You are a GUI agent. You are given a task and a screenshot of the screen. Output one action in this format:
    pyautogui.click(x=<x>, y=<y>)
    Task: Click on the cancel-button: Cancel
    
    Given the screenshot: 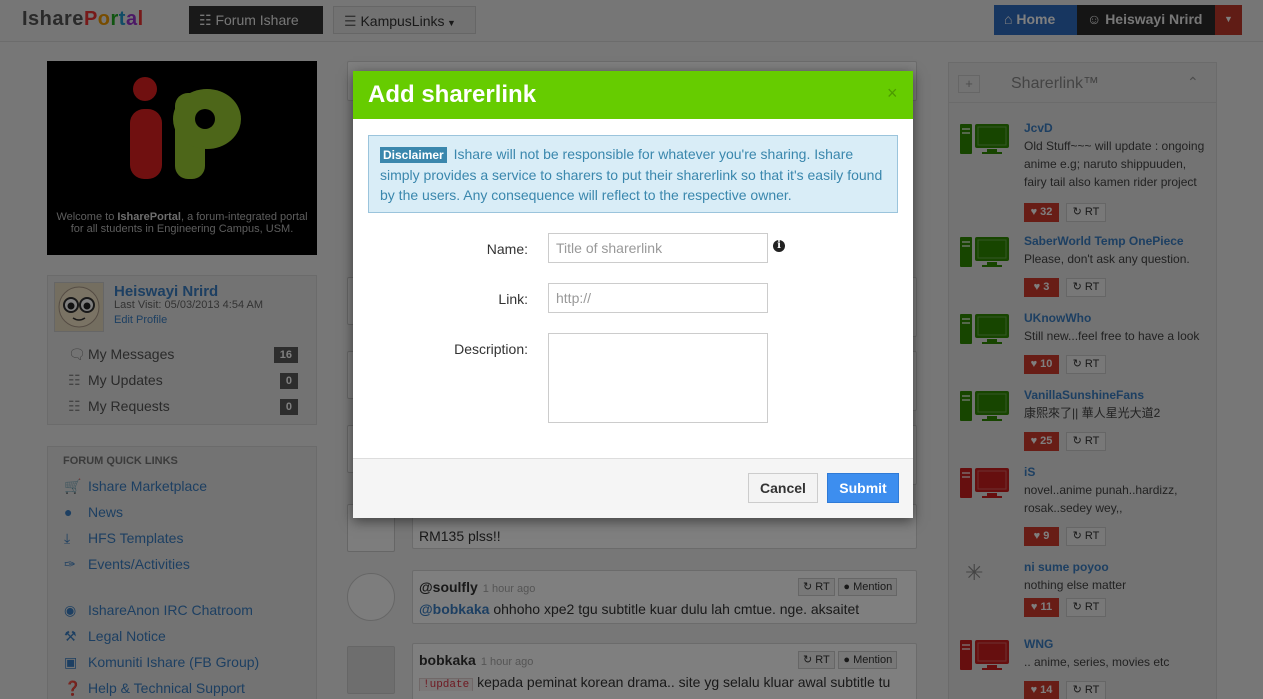 What is the action you would take?
    pyautogui.click(x=783, y=488)
    